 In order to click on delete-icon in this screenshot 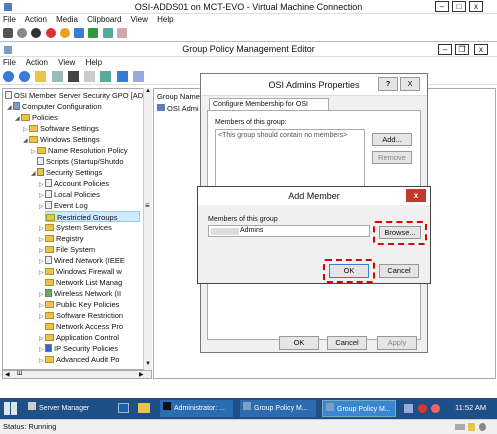, I will do `click(73, 76)`.